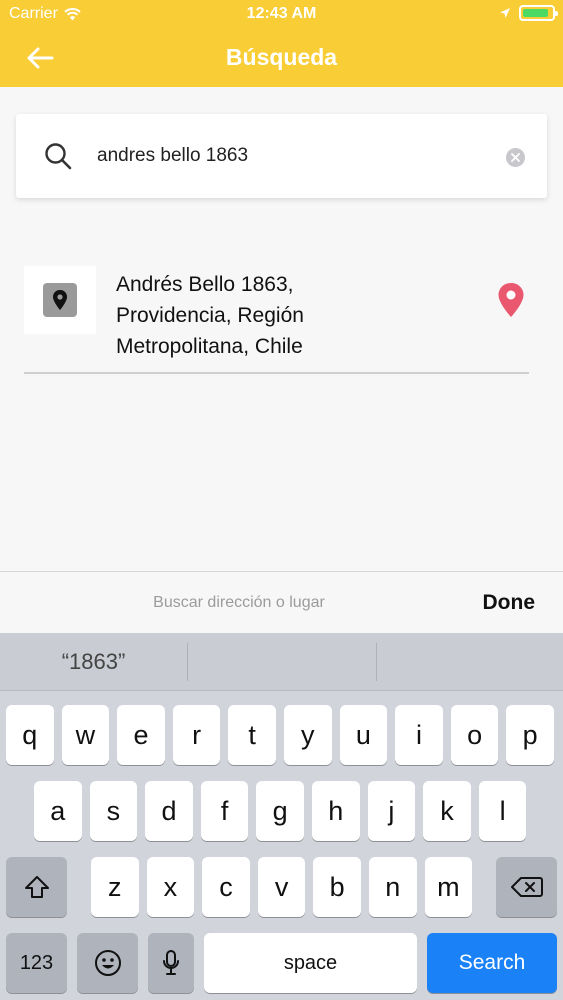  What do you see at coordinates (58, 156) in the screenshot?
I see `search-icon` at bounding box center [58, 156].